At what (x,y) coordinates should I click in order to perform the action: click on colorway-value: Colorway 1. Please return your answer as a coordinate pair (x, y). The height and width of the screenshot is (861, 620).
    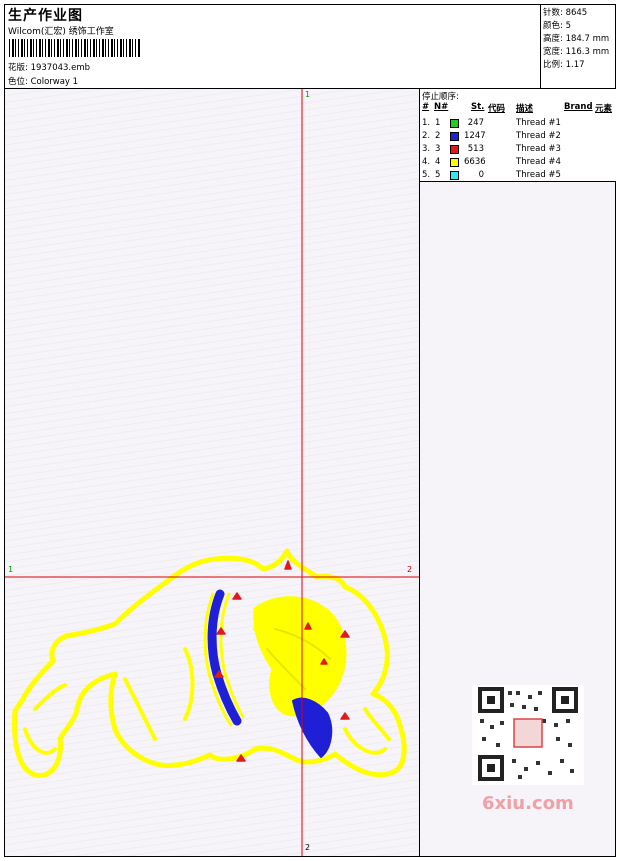
    Looking at the image, I should click on (54, 82).